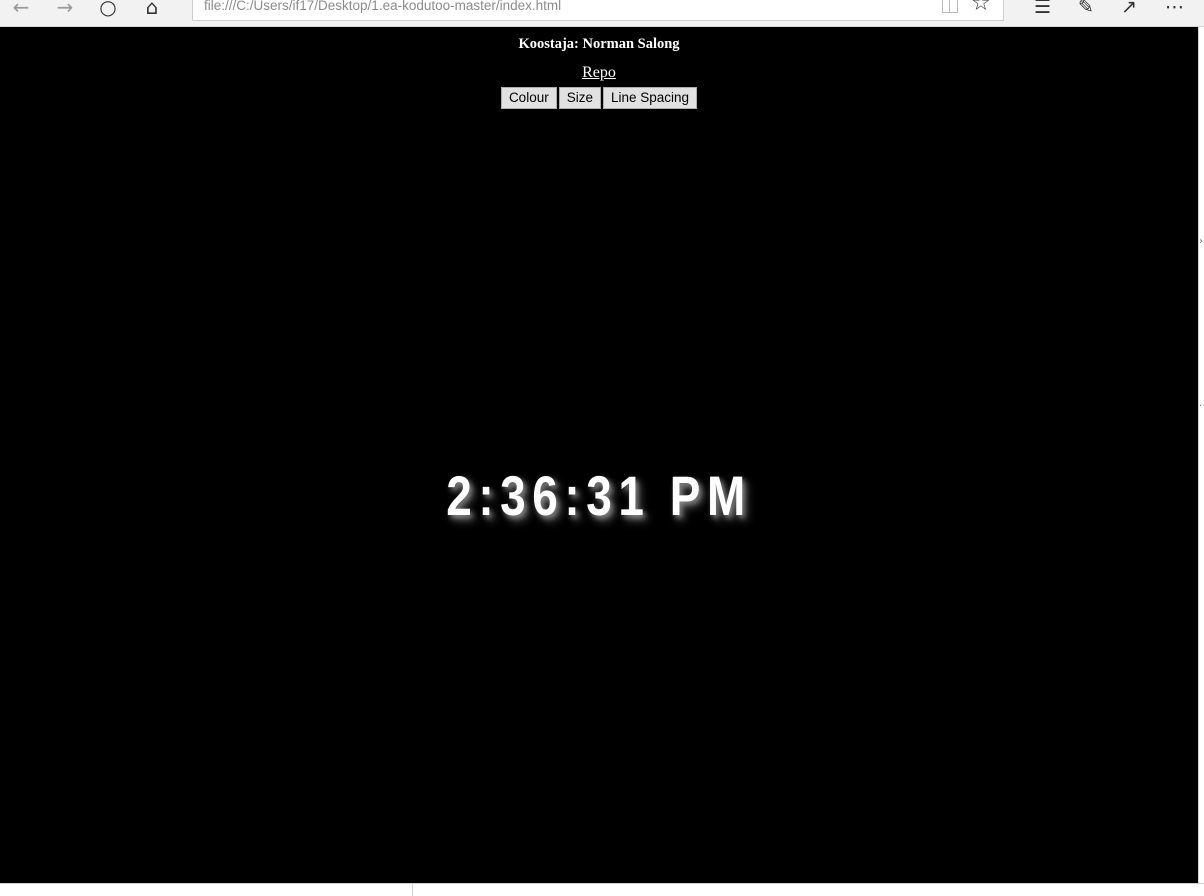 The width and height of the screenshot is (1204, 896). What do you see at coordinates (981, 8) in the screenshot?
I see `favorite-star-icon: ☆` at bounding box center [981, 8].